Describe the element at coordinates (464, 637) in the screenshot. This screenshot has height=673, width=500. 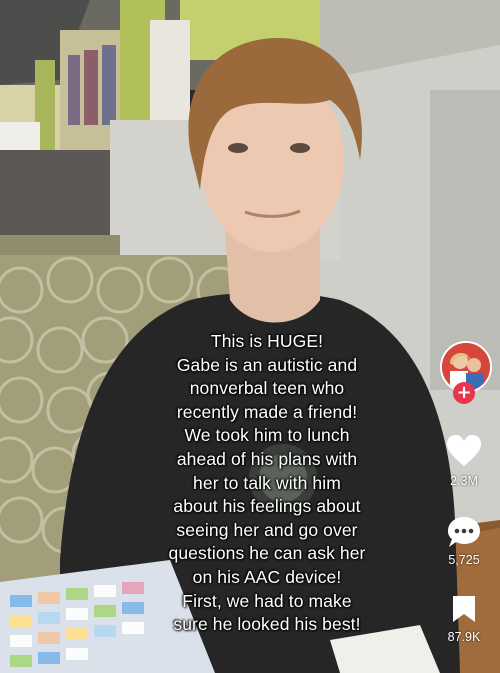
I see `save-count: 87.9K` at that location.